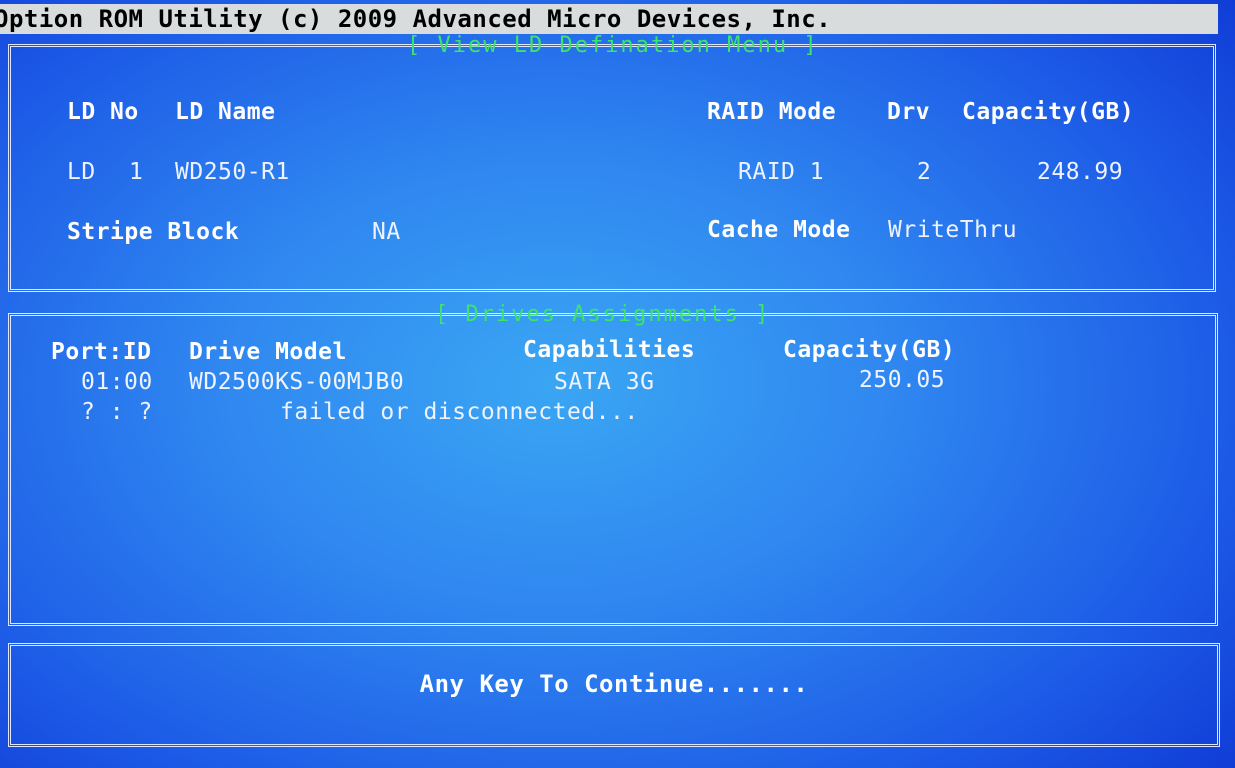  I want to click on ld-name-header: LD Name, so click(225, 112).